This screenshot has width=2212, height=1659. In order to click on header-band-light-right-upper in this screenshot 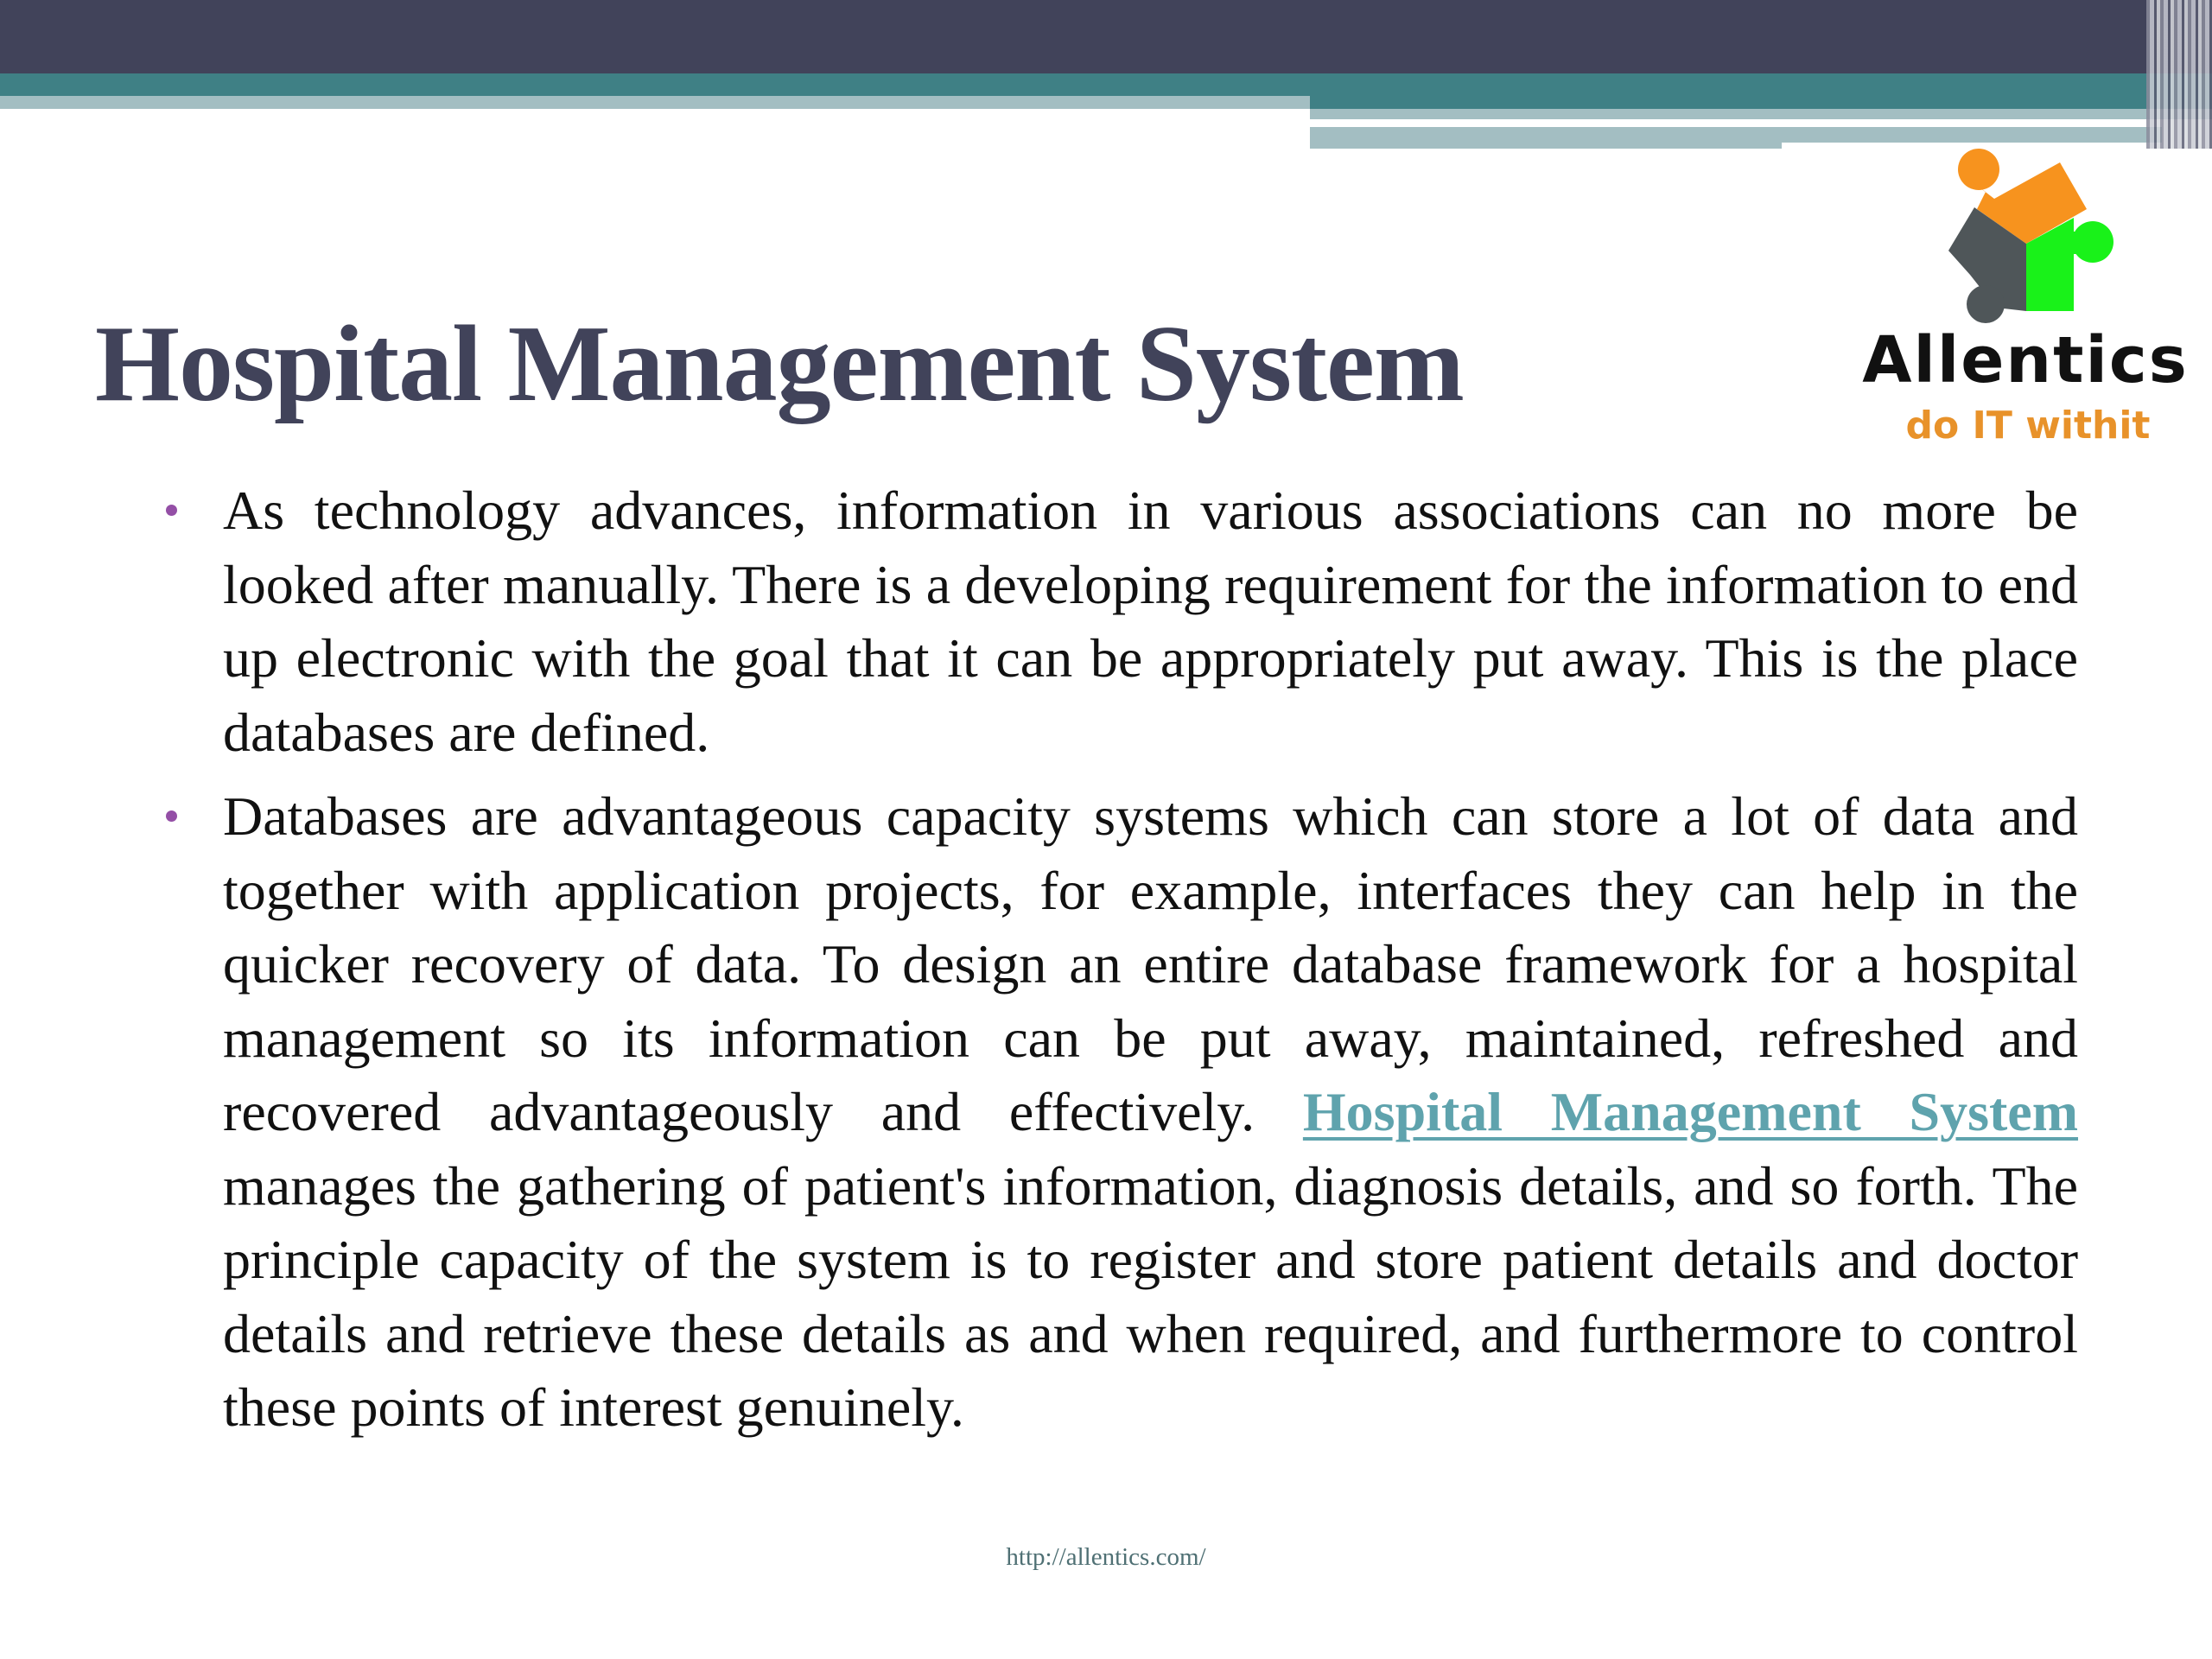, I will do `click(1761, 114)`.